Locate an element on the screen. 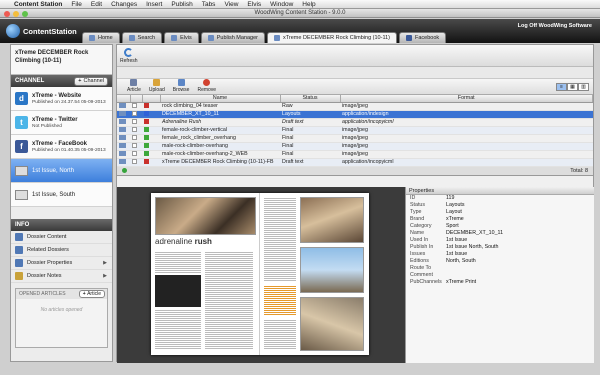  tab-elvis: Elvis is located at coordinates (181, 37).